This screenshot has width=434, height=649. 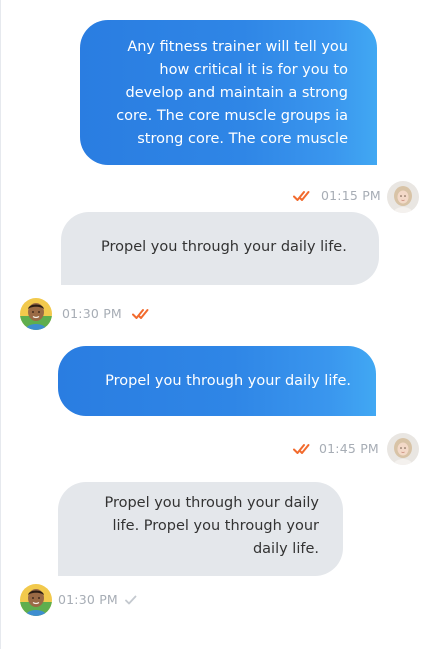 What do you see at coordinates (349, 448) in the screenshot?
I see `message-time: 01:45 PM` at bounding box center [349, 448].